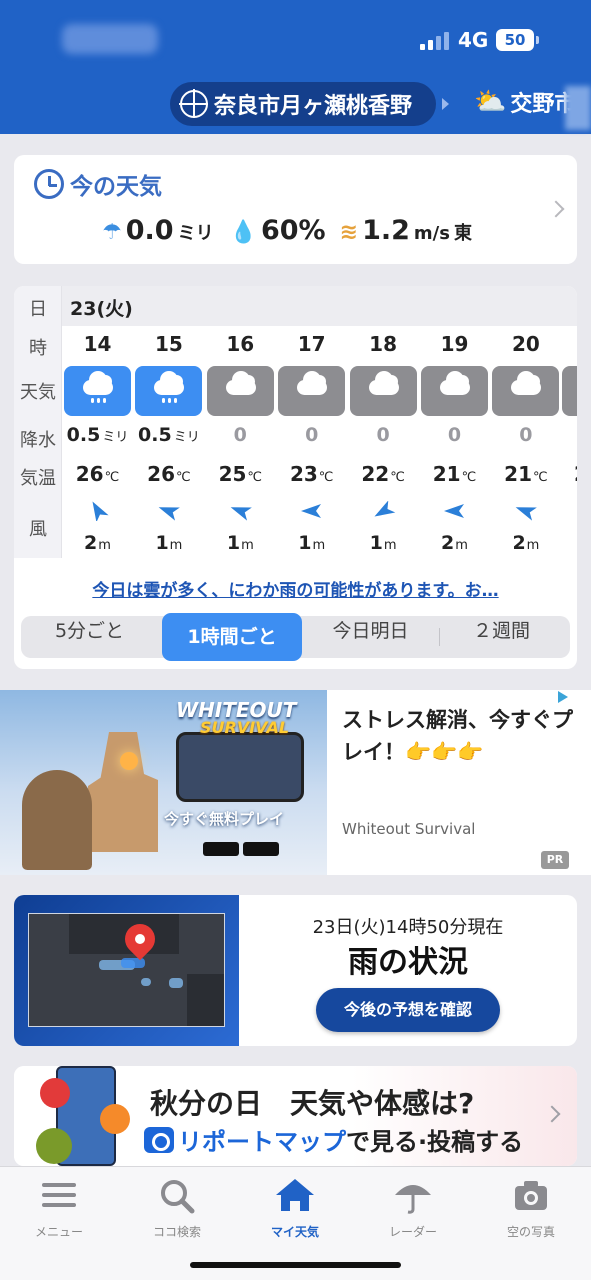 This screenshot has height=1280, width=591. Describe the element at coordinates (431, 233) in the screenshot. I see `wind-unit: m/s` at that location.